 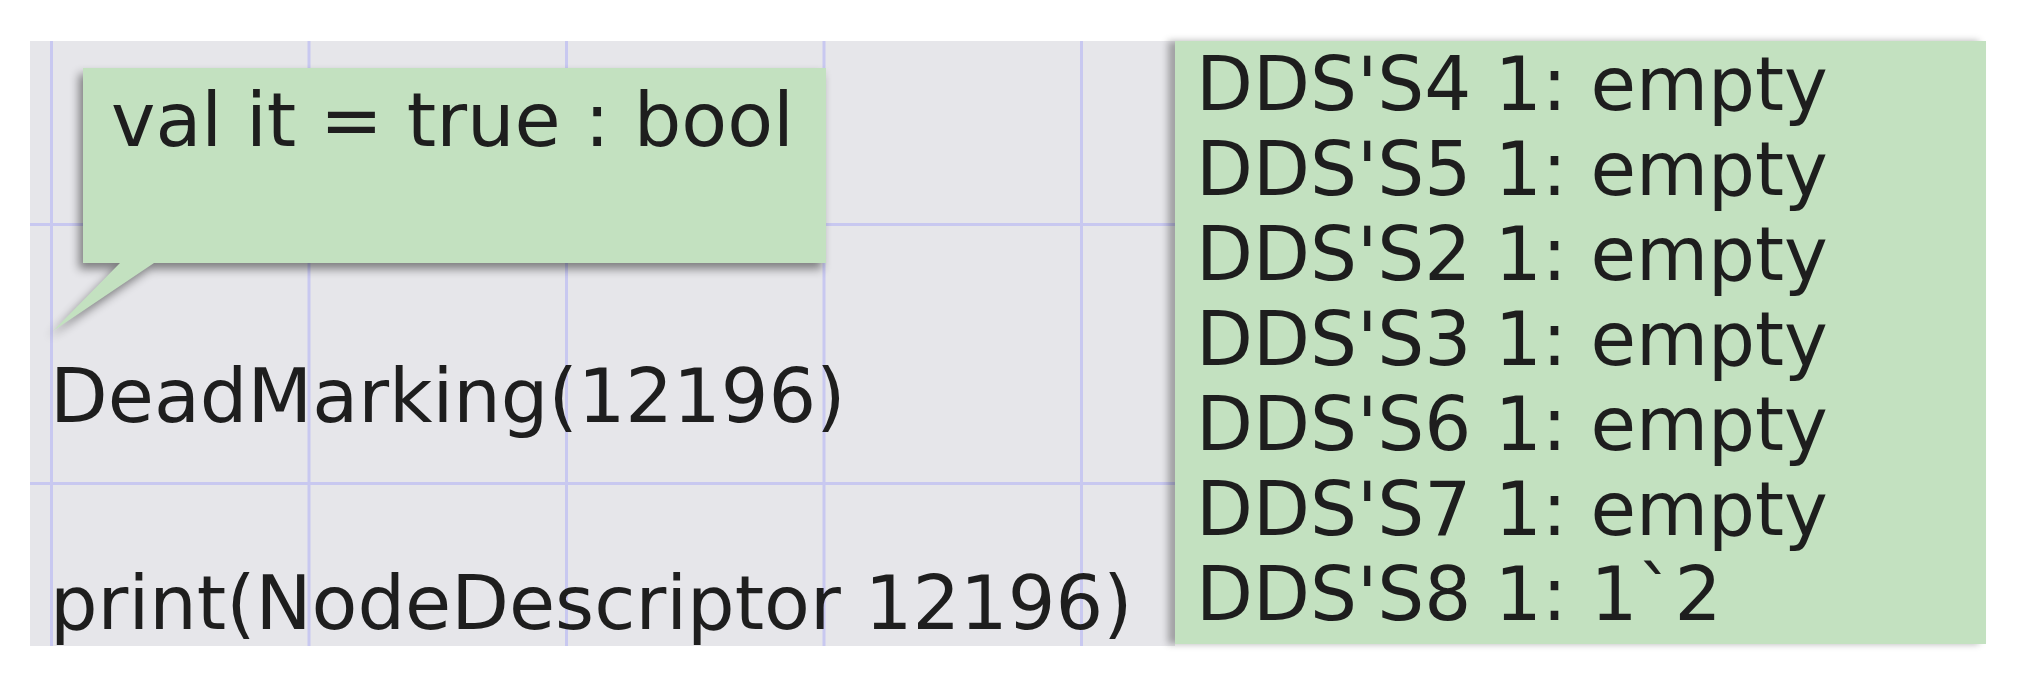 I want to click on node-label: DeadMarking(12196), so click(x=448, y=396).